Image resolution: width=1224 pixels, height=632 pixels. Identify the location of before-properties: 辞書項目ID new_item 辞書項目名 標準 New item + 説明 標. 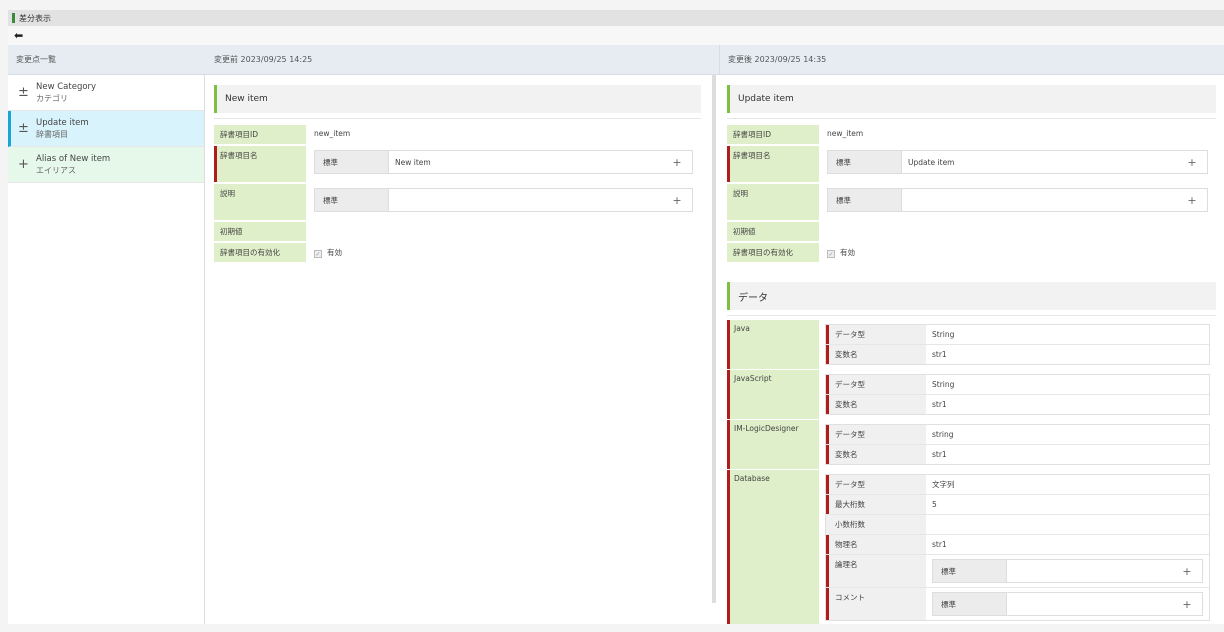
(457, 193).